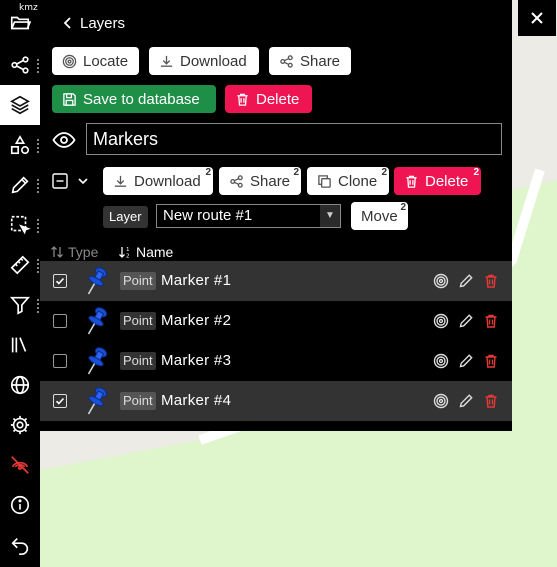  I want to click on chevron-left-icon, so click(67, 23).